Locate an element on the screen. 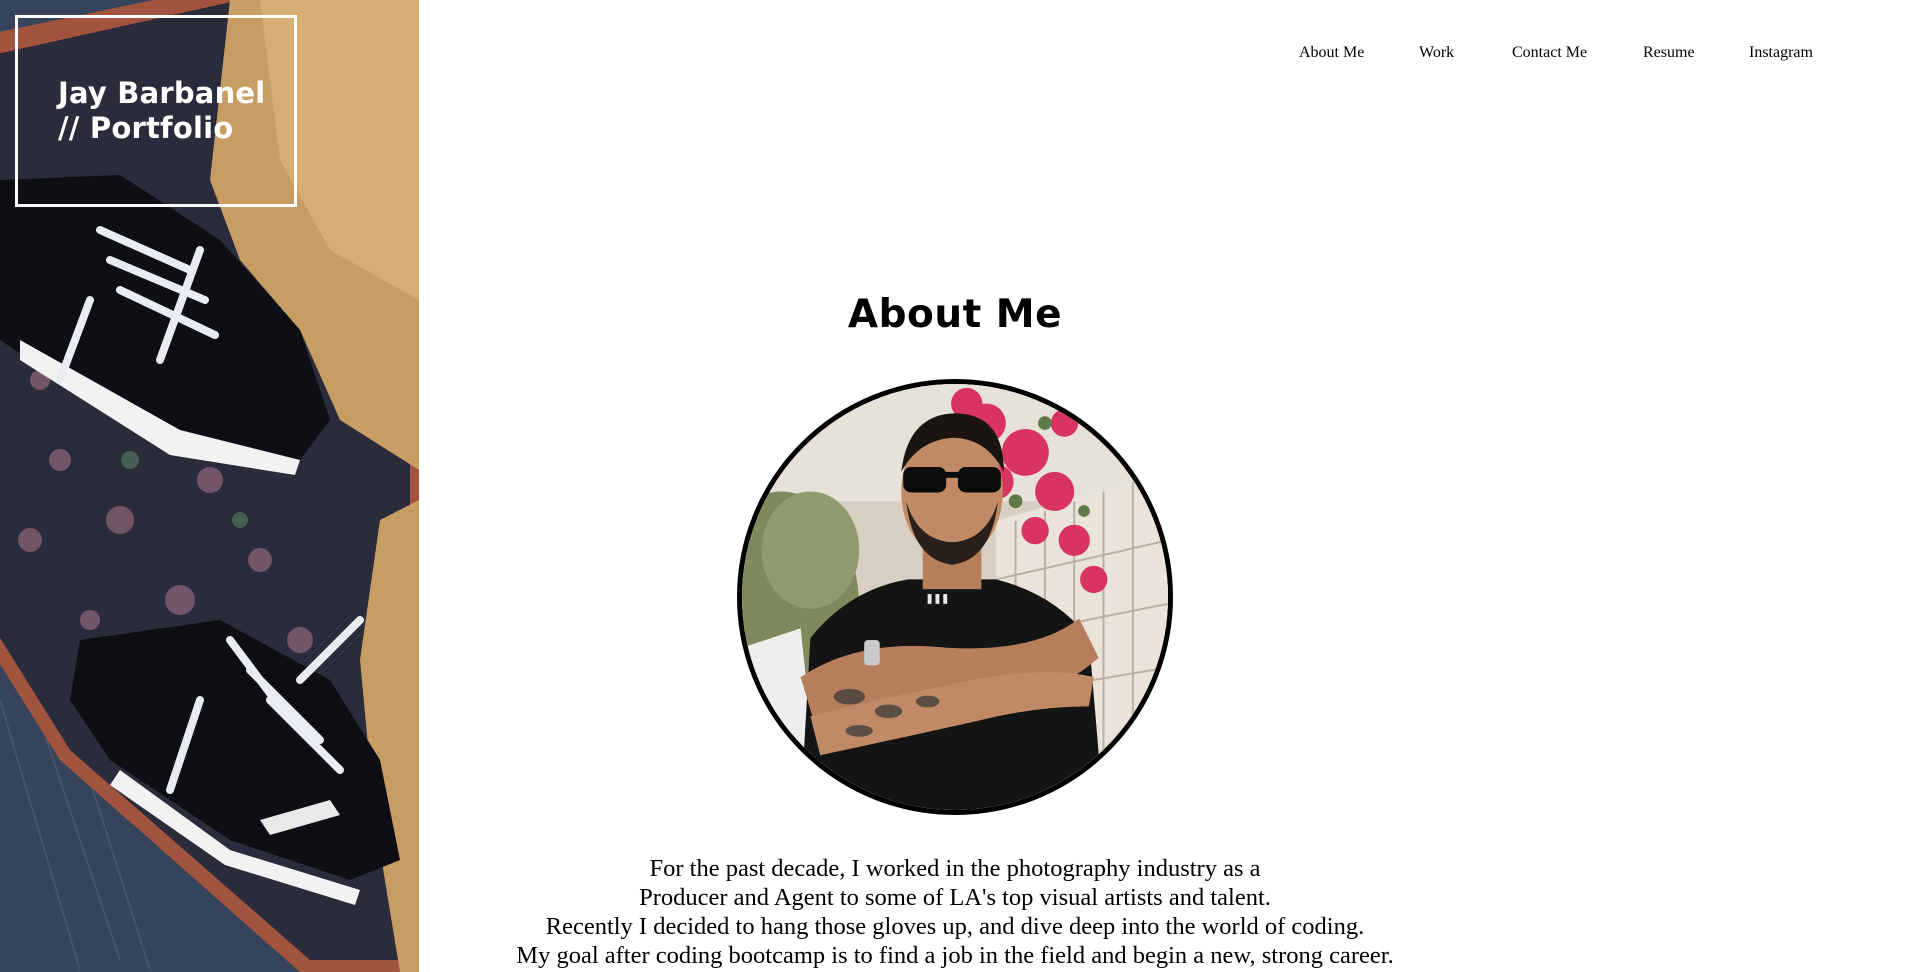 Image resolution: width=1910 pixels, height=972 pixels. profile-photo-illustration is located at coordinates (955, 597).